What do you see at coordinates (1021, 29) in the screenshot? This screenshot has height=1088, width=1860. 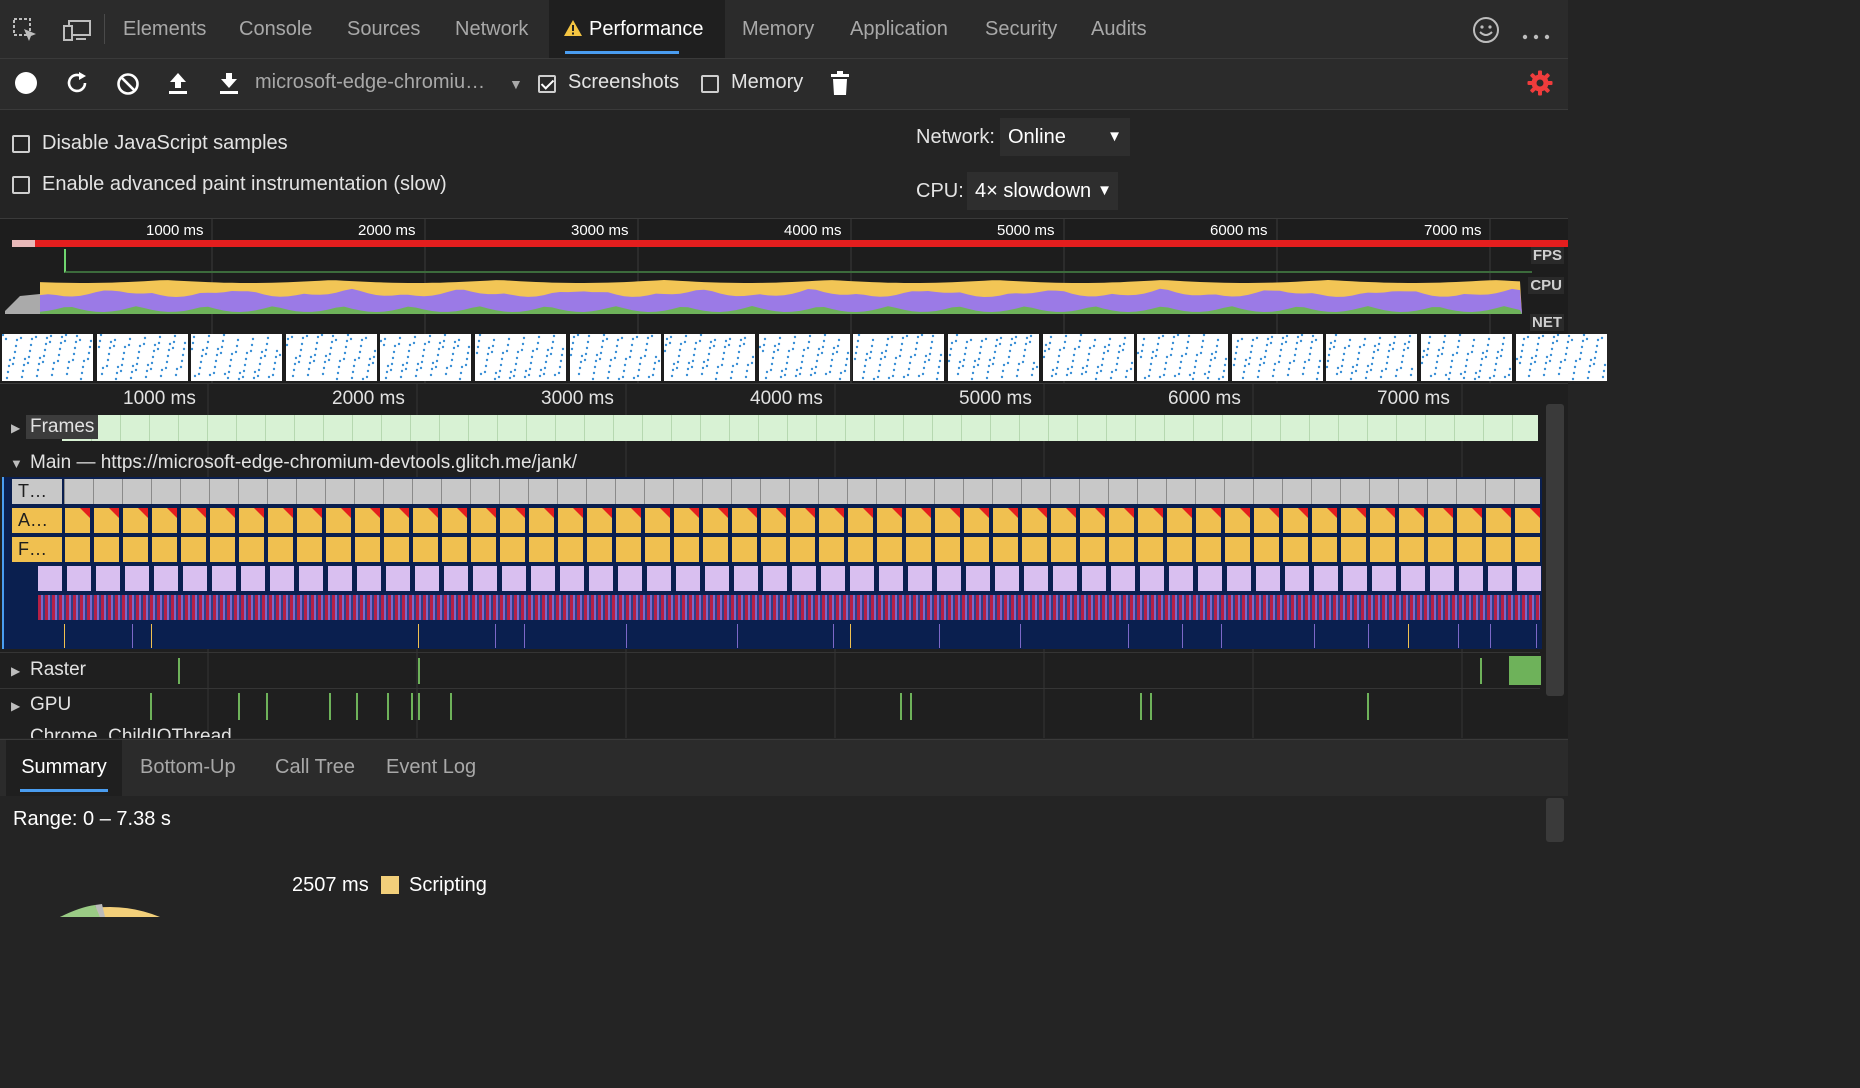 I see `tab-security: Security` at bounding box center [1021, 29].